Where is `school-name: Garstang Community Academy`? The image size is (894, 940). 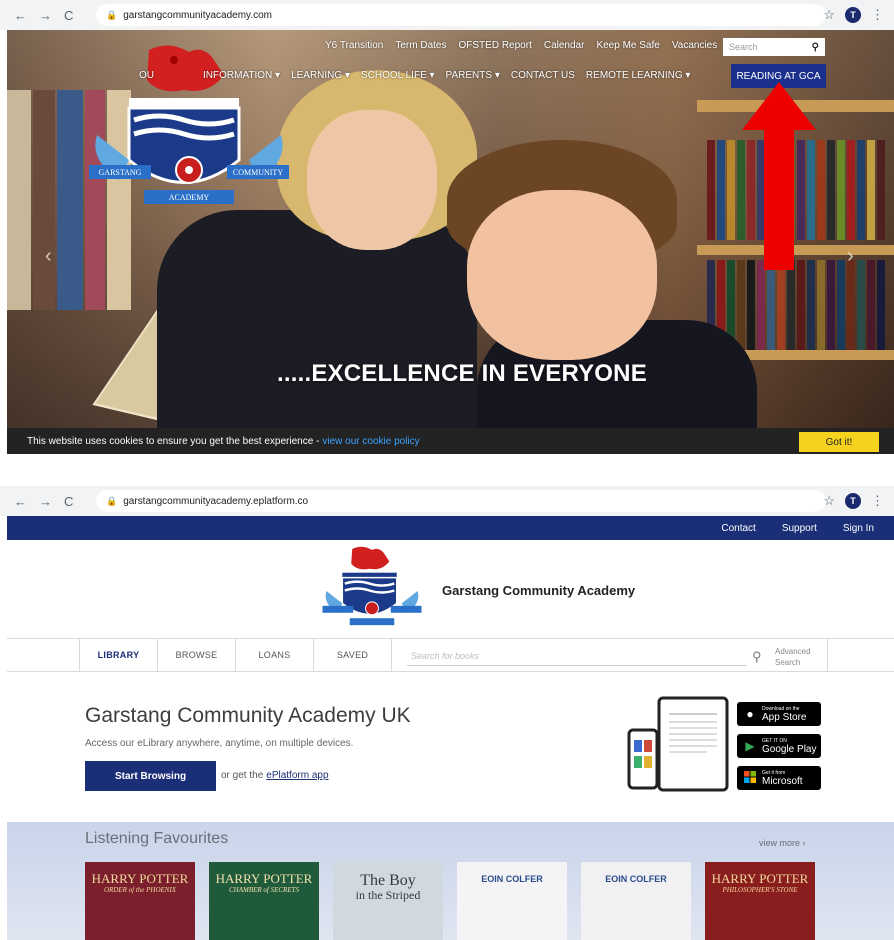
school-name: Garstang Community Academy is located at coordinates (539, 590).